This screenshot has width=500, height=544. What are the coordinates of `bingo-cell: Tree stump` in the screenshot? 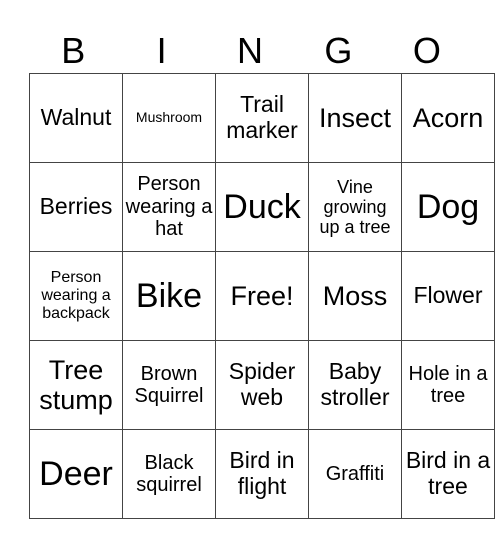 It's located at (76, 385).